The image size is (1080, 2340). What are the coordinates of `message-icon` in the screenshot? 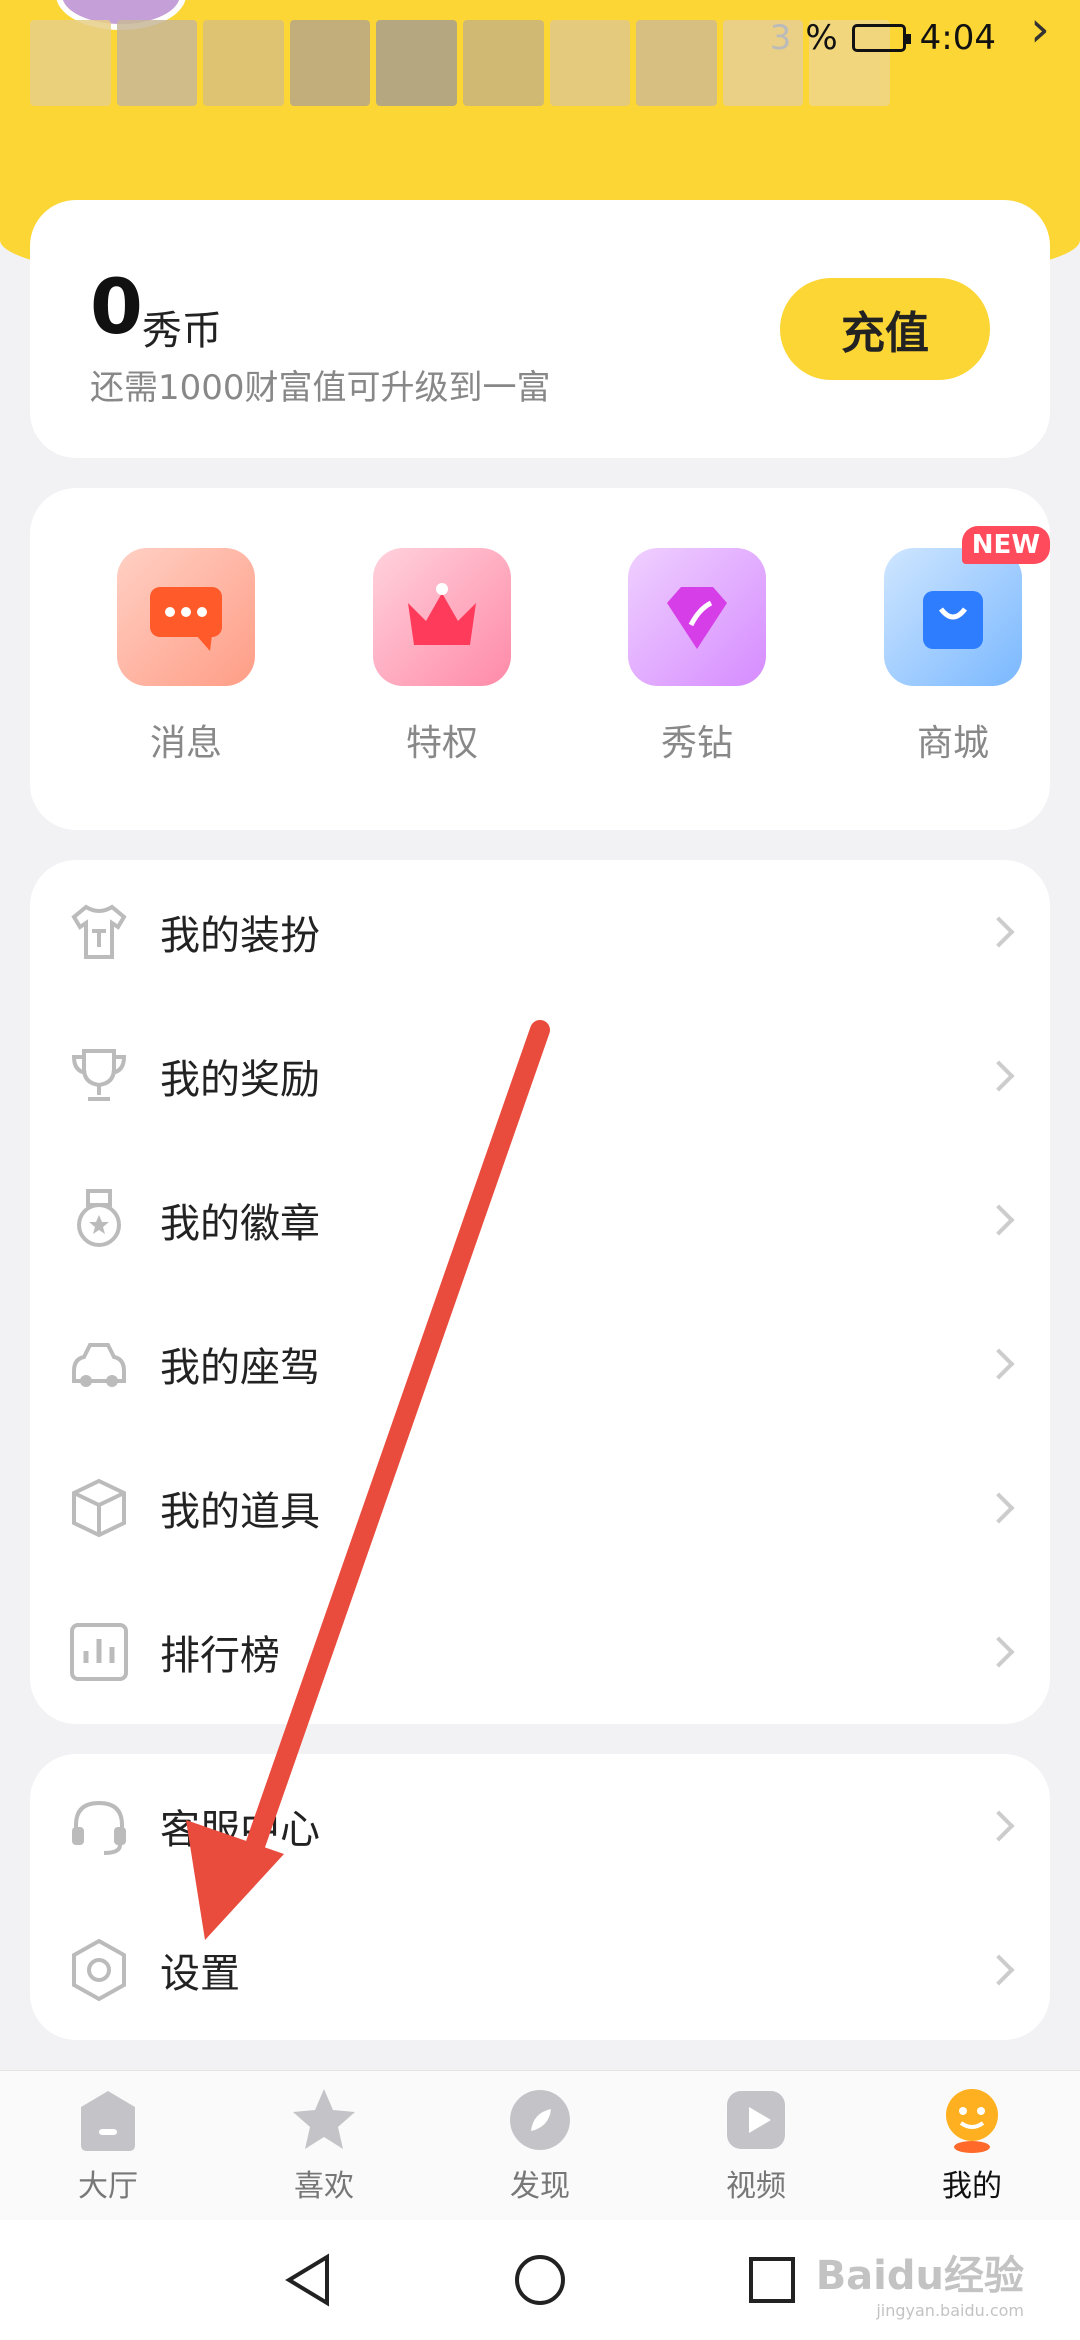 It's located at (186, 617).